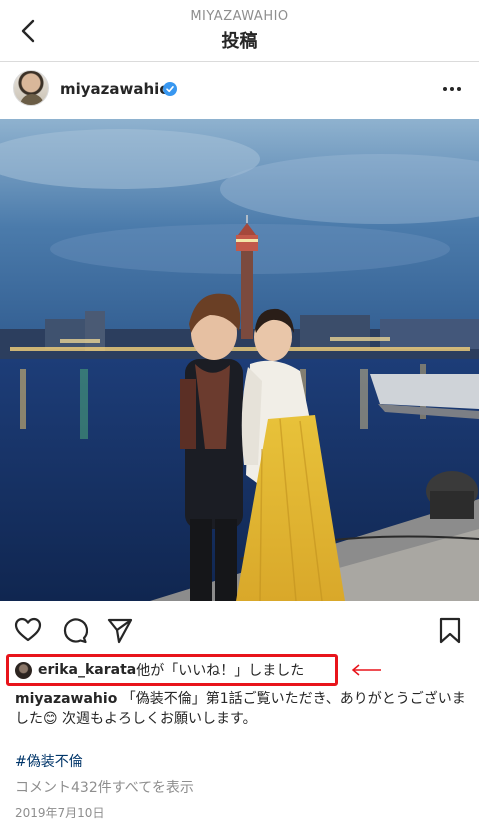 The image size is (479, 828). Describe the element at coordinates (31, 88) in the screenshot. I see `avatar` at that location.